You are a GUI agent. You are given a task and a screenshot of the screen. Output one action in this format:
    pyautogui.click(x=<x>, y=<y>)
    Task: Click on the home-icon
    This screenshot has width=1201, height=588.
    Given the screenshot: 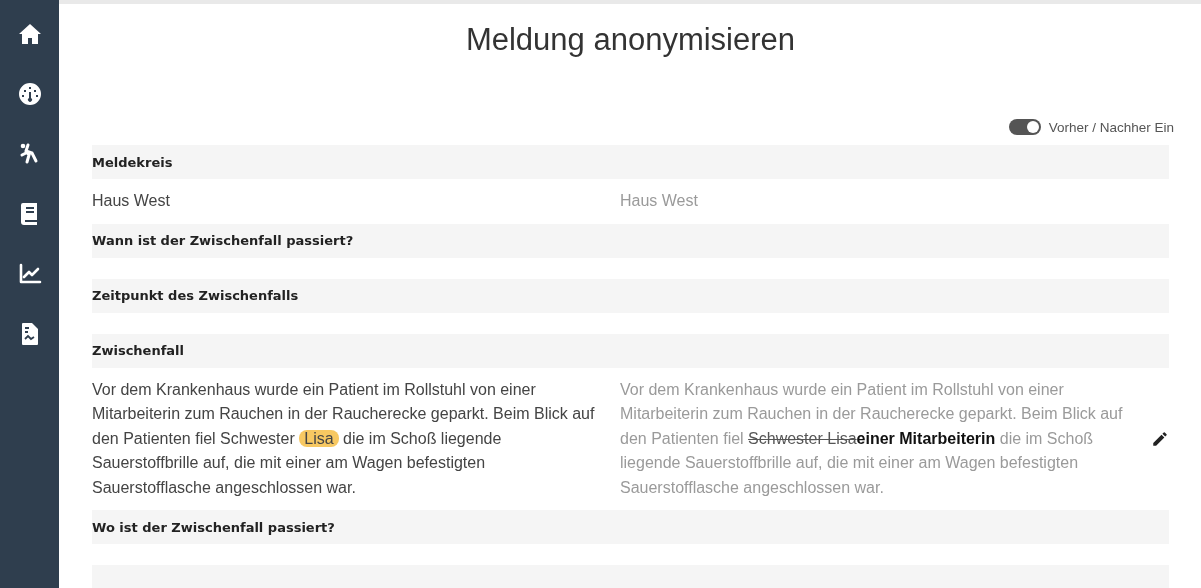 What is the action you would take?
    pyautogui.click(x=29, y=34)
    